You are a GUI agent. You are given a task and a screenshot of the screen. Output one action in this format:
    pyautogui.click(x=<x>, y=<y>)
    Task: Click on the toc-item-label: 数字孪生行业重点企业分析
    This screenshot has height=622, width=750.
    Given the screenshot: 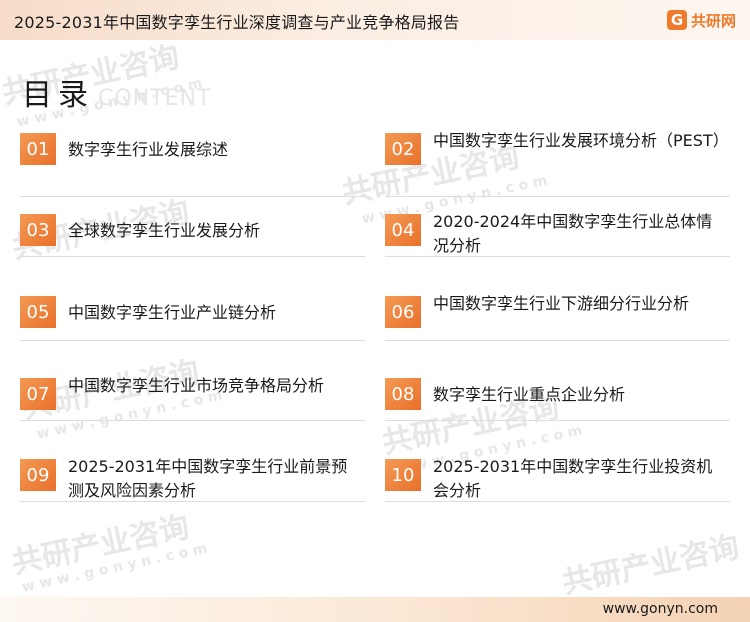 What is the action you would take?
    pyautogui.click(x=529, y=394)
    